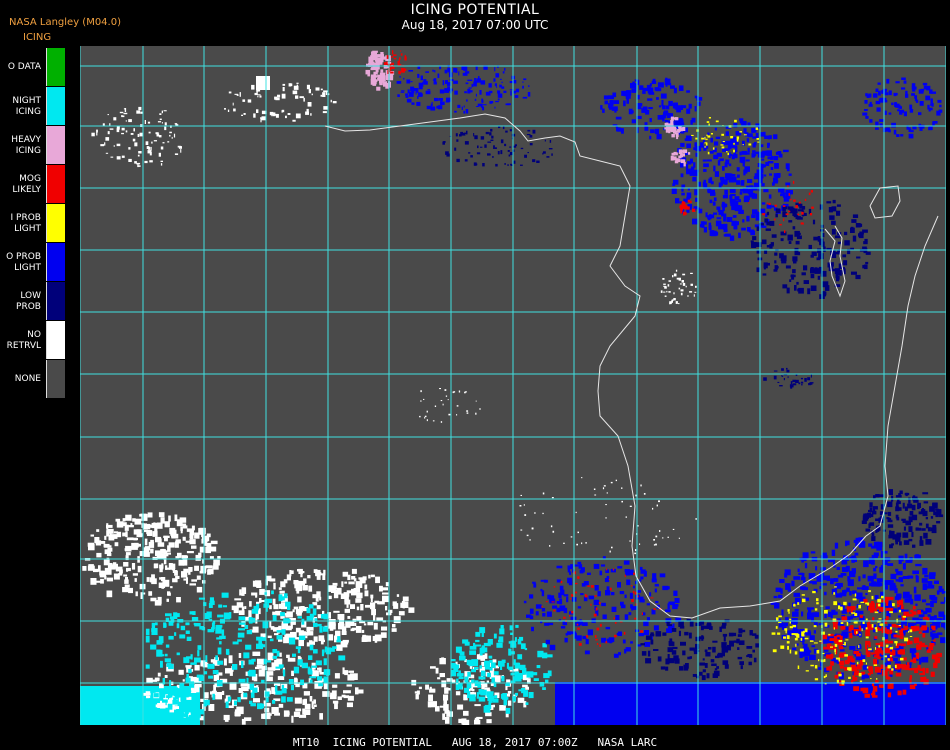 This screenshot has height=750, width=950. What do you see at coordinates (32, 340) in the screenshot?
I see `legend-item-no-retrieval: NO RETRVL` at bounding box center [32, 340].